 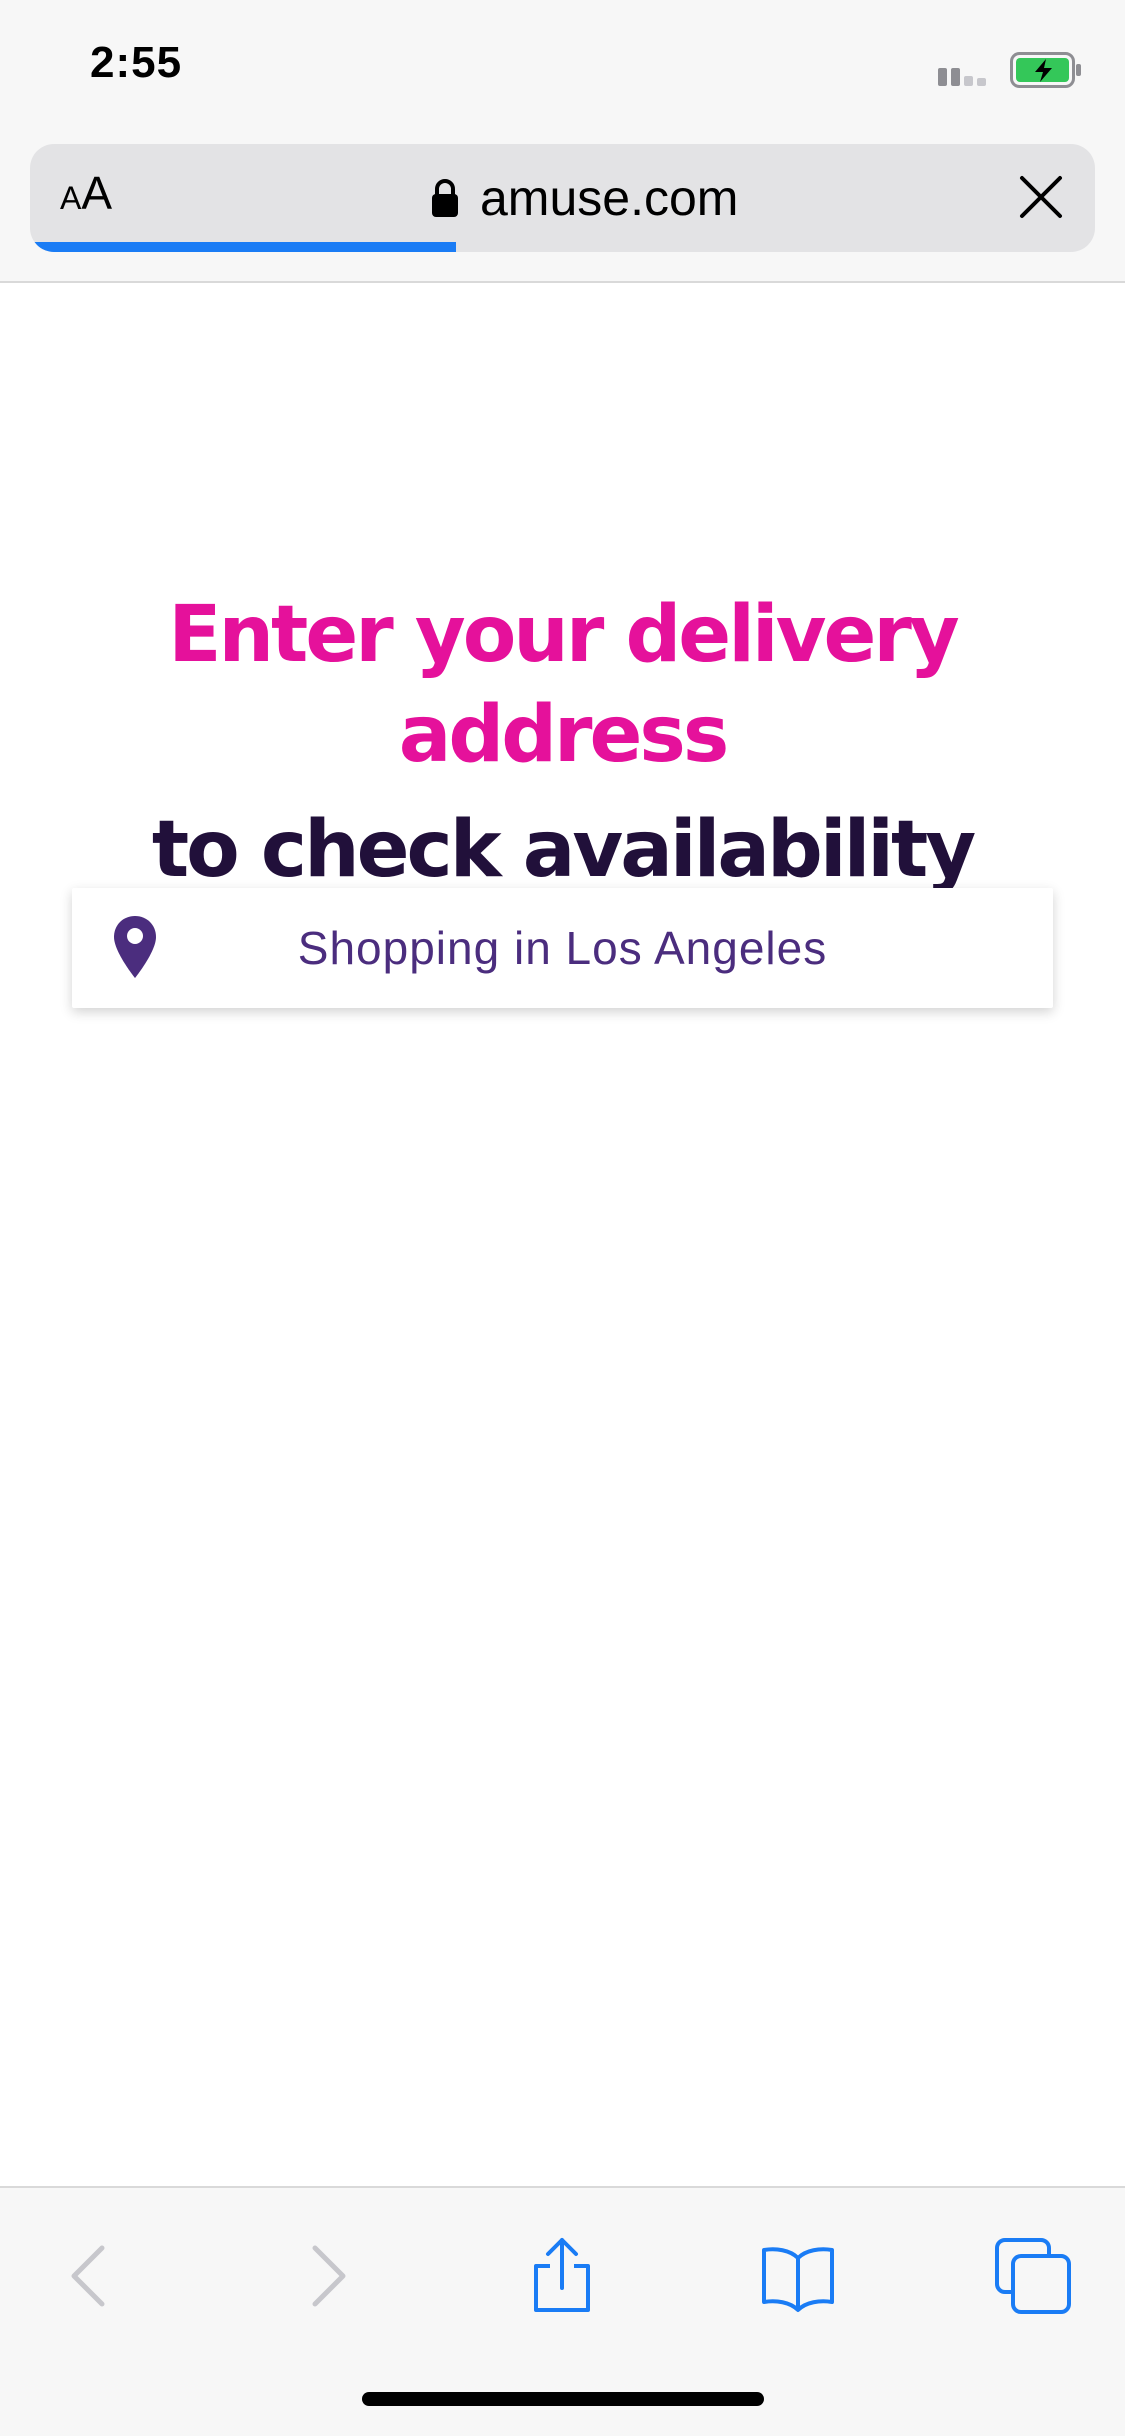 I want to click on share-icon, so click(x=562, y=2276).